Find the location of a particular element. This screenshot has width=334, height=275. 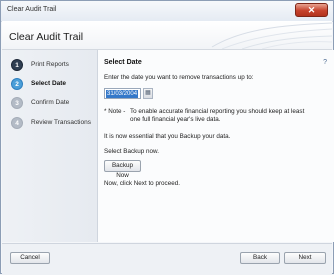

step-number-badge: 3 is located at coordinates (17, 103).